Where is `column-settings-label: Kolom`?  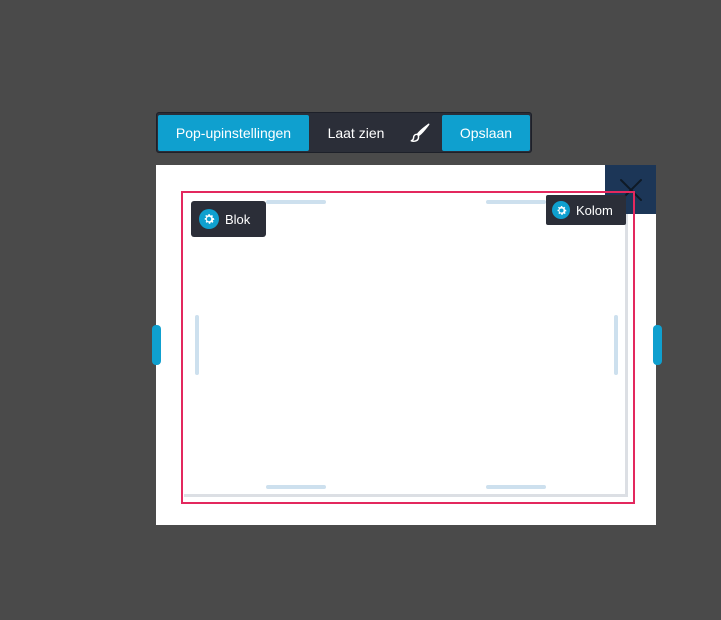
column-settings-label: Kolom is located at coordinates (594, 210).